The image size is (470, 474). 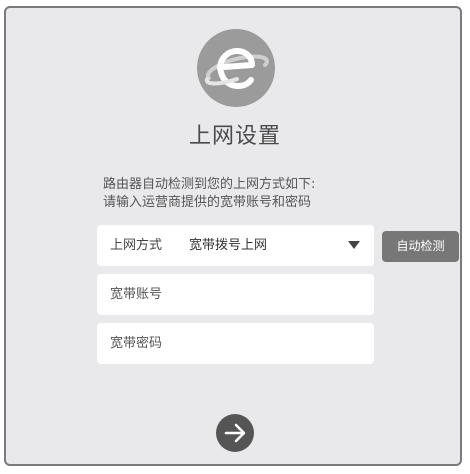 What do you see at coordinates (228, 245) in the screenshot?
I see `connection-type-value: 宽带拨号上网` at bounding box center [228, 245].